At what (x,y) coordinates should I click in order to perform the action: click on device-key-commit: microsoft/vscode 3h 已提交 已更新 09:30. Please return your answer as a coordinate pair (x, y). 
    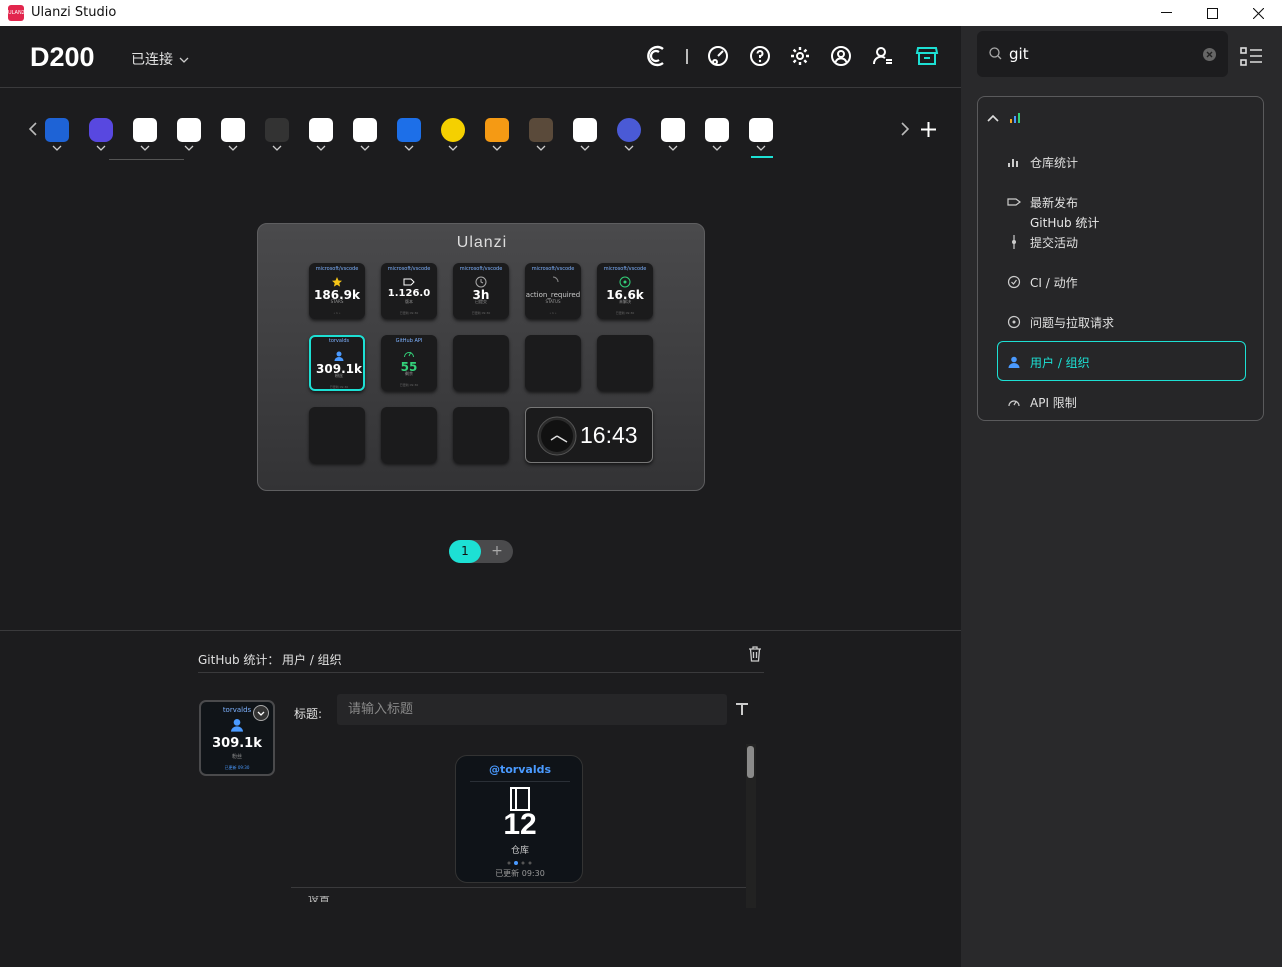
    Looking at the image, I should click on (481, 291).